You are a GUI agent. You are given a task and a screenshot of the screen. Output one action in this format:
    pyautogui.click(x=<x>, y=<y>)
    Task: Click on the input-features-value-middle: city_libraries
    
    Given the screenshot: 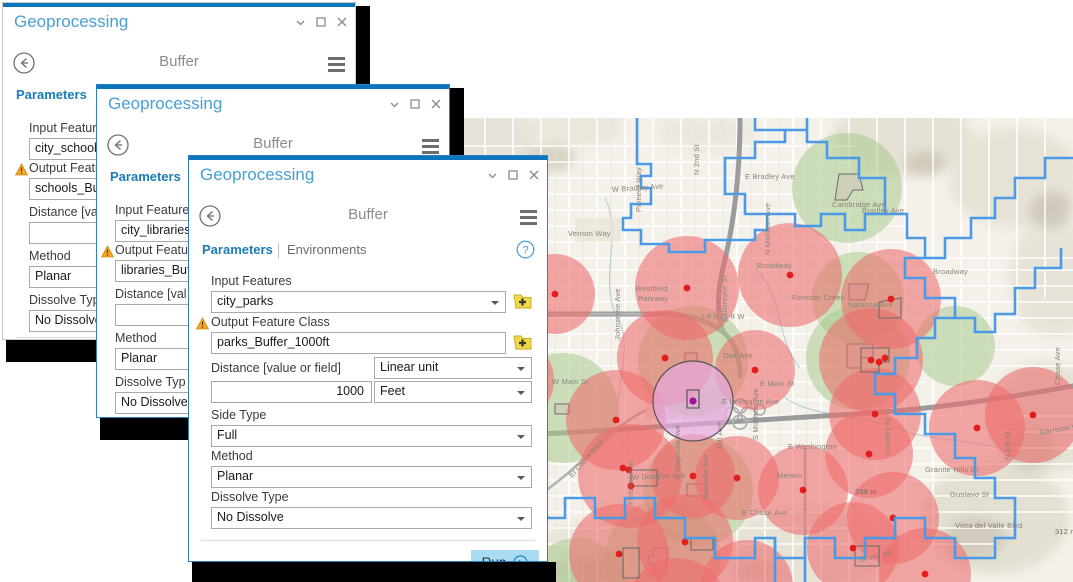 What is the action you would take?
    pyautogui.click(x=156, y=230)
    